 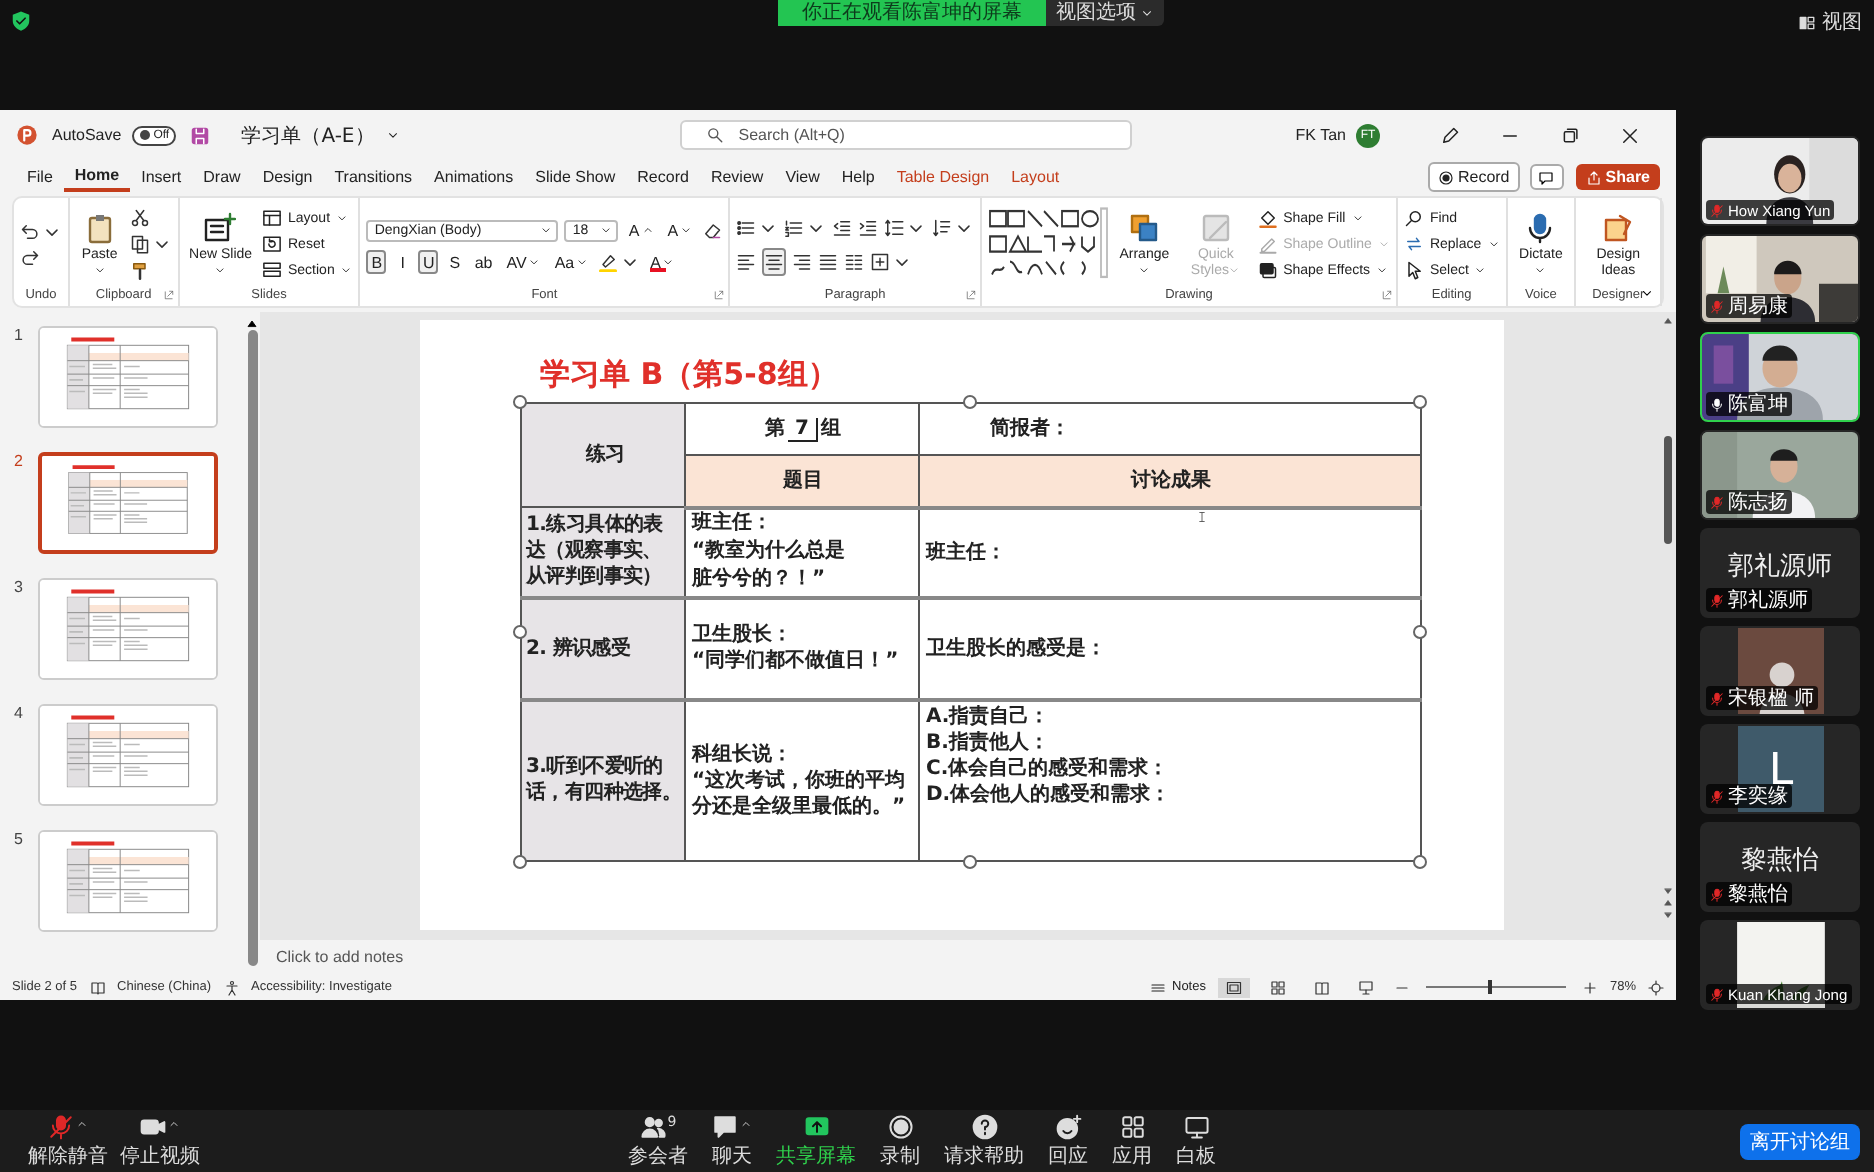 I want to click on record-button: Record, so click(x=1473, y=177).